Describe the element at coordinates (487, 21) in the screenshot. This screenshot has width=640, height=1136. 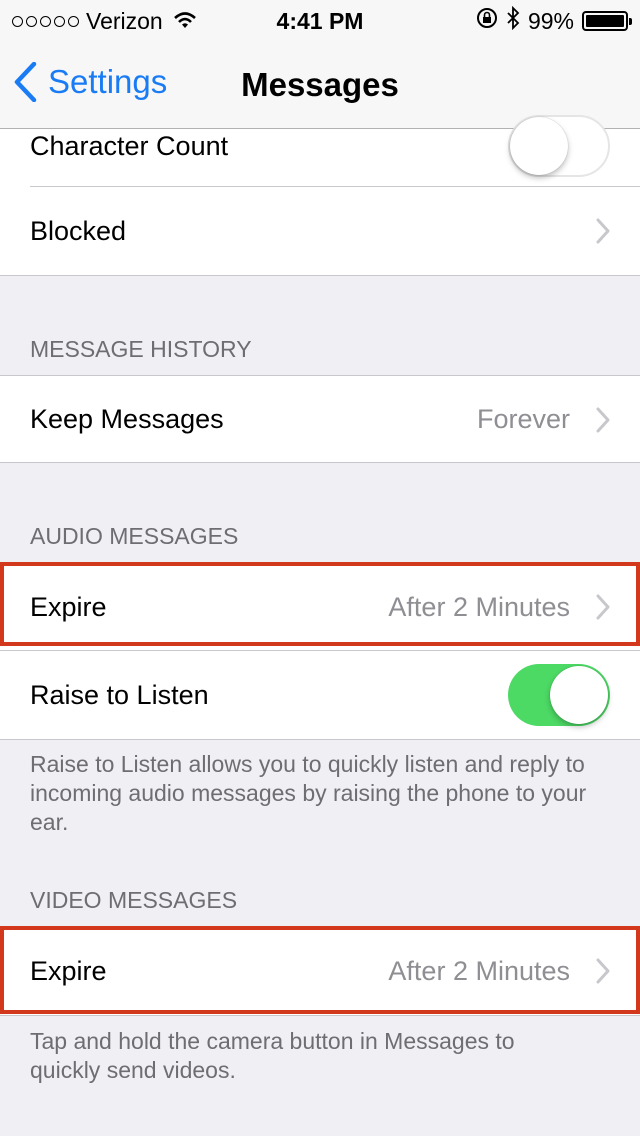
I see `rotation-lock-icon` at that location.